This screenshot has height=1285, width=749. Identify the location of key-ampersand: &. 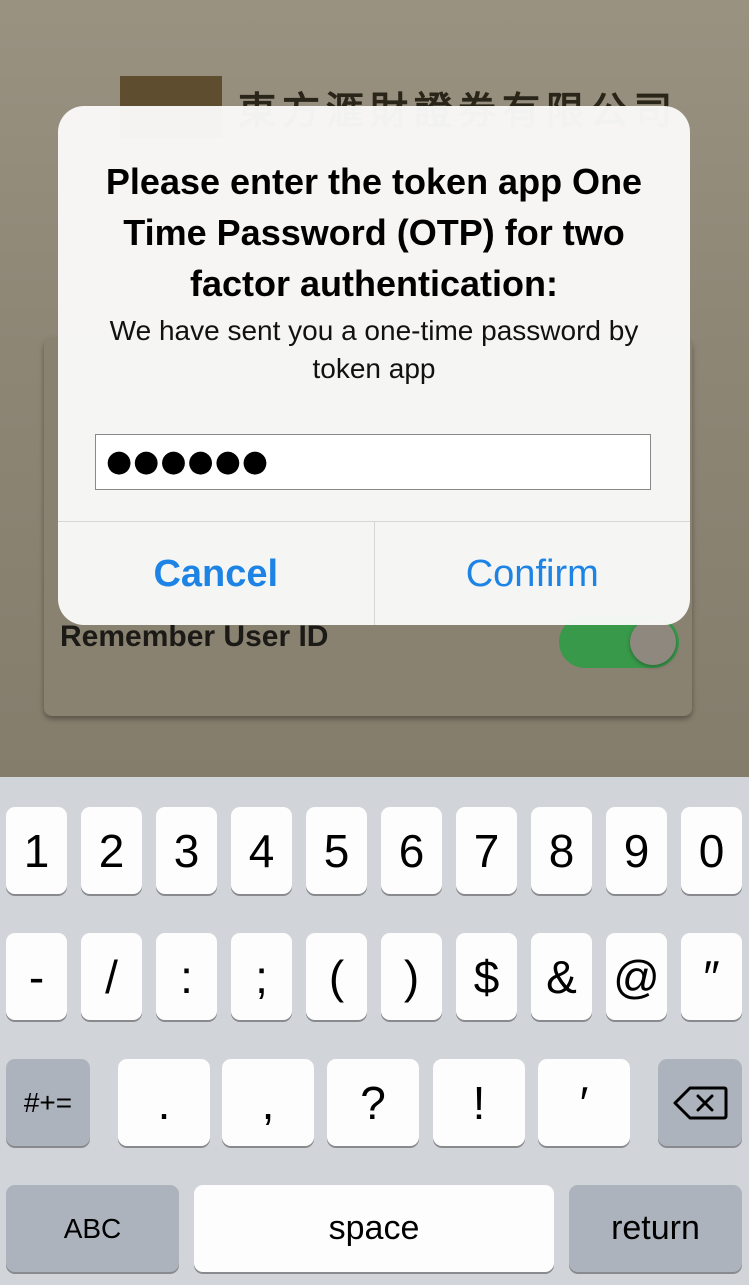
(561, 976).